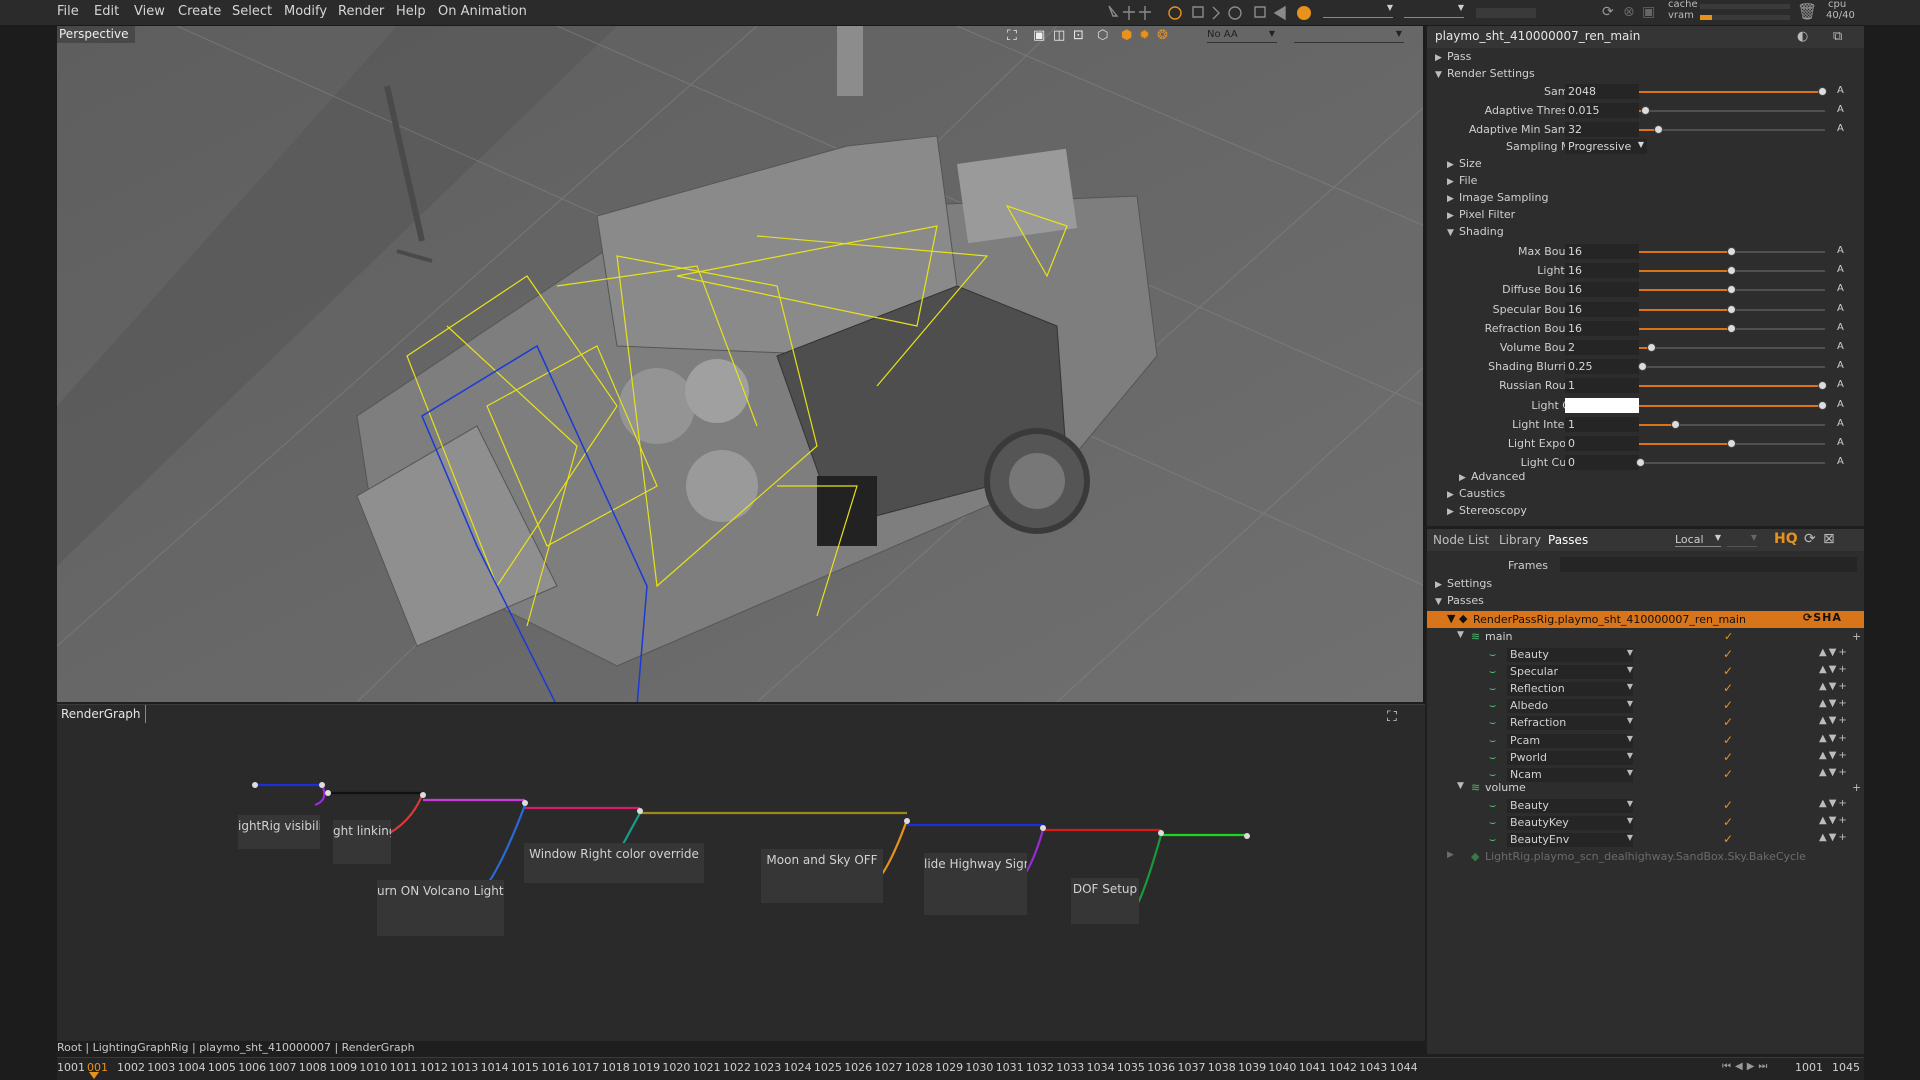 This screenshot has width=1920, height=1080. Describe the element at coordinates (1570, 689) in the screenshot. I see `aov-dropdown: Reflection ▼` at that location.